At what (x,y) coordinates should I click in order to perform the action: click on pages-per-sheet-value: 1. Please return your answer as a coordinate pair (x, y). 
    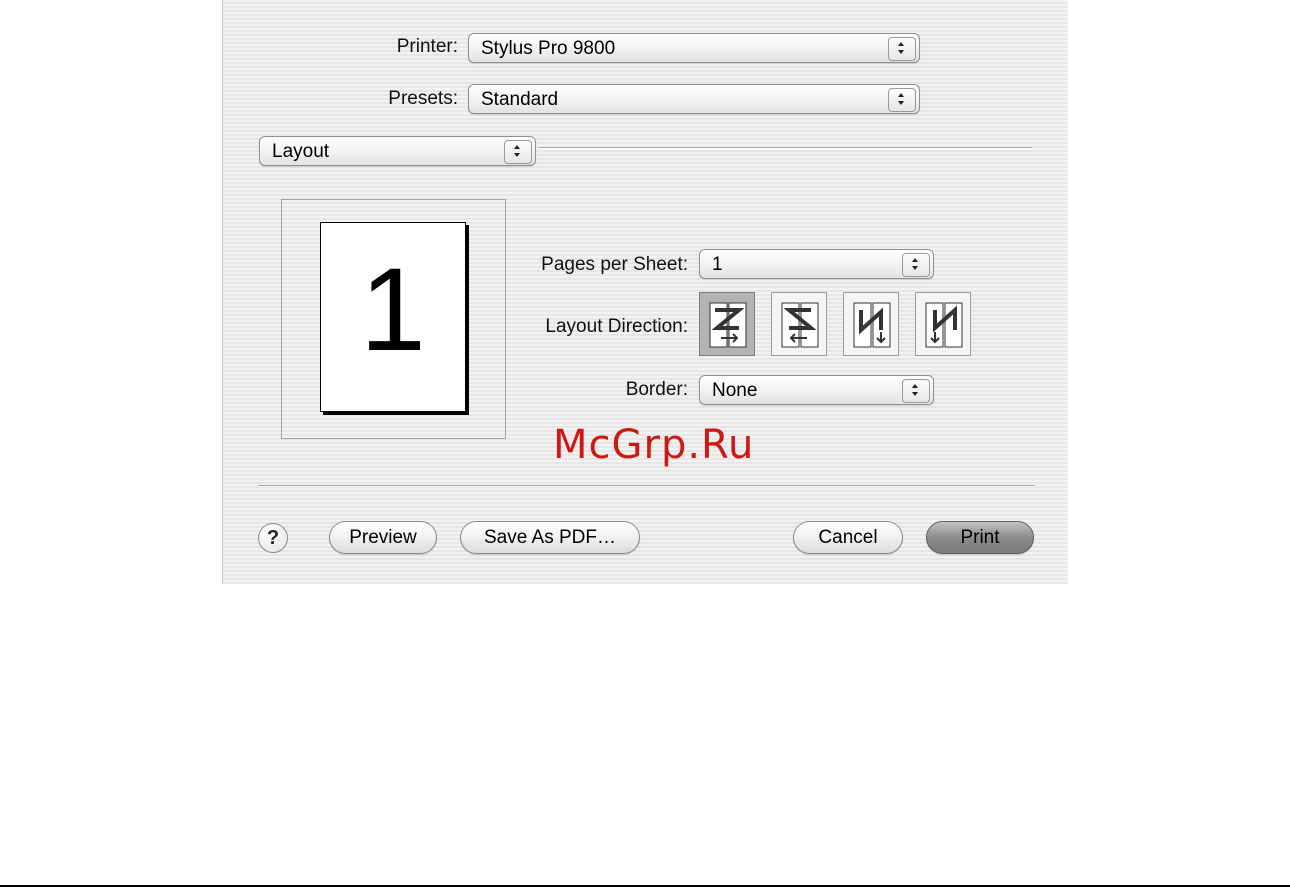
    Looking at the image, I should click on (717, 264).